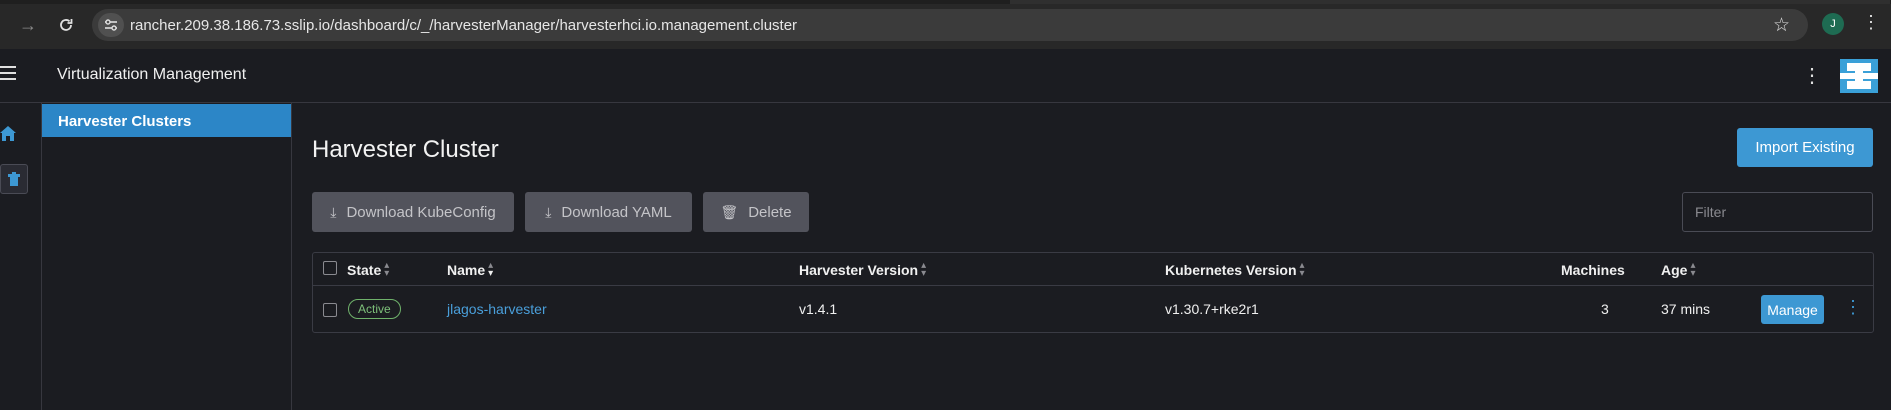 This screenshot has width=1891, height=410. I want to click on column-header-machines: Machines, so click(1593, 270).